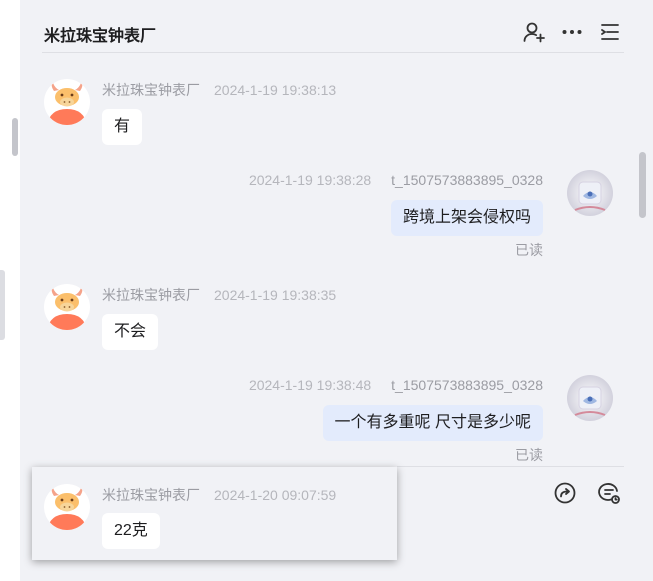 Image resolution: width=653 pixels, height=581 pixels. I want to click on menu-list-icon, so click(610, 32).